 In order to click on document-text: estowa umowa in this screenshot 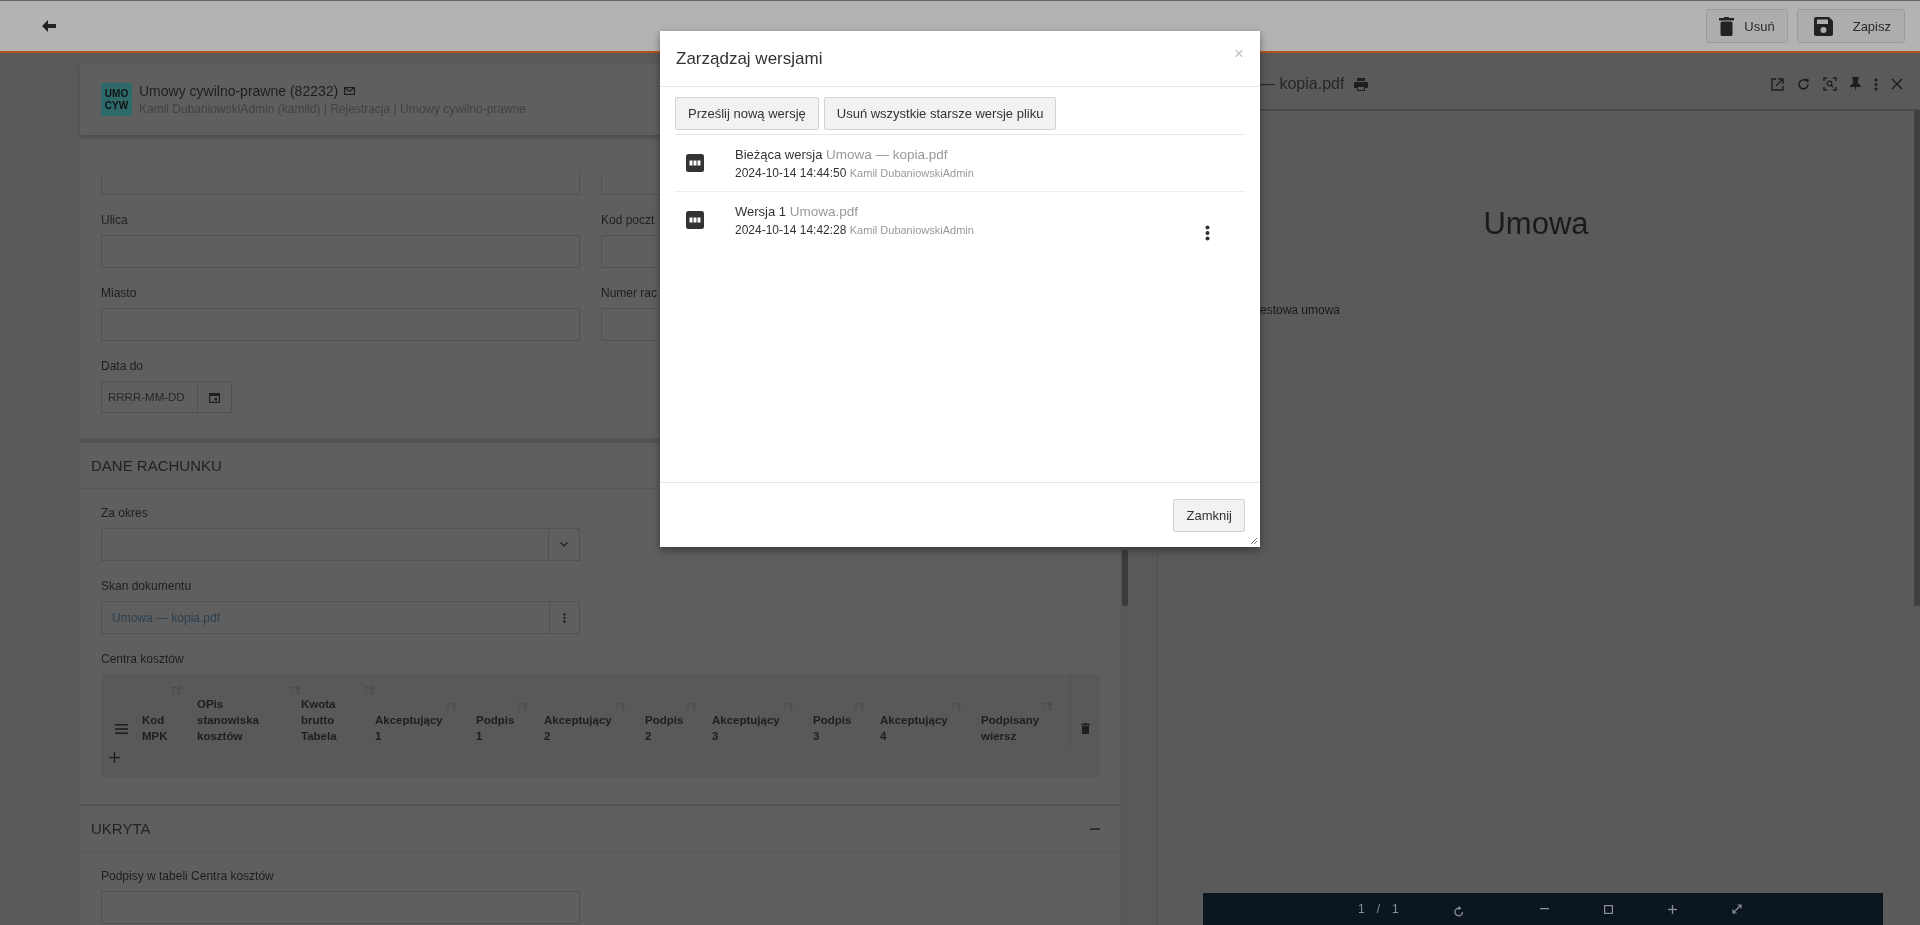, I will do `click(1301, 310)`.